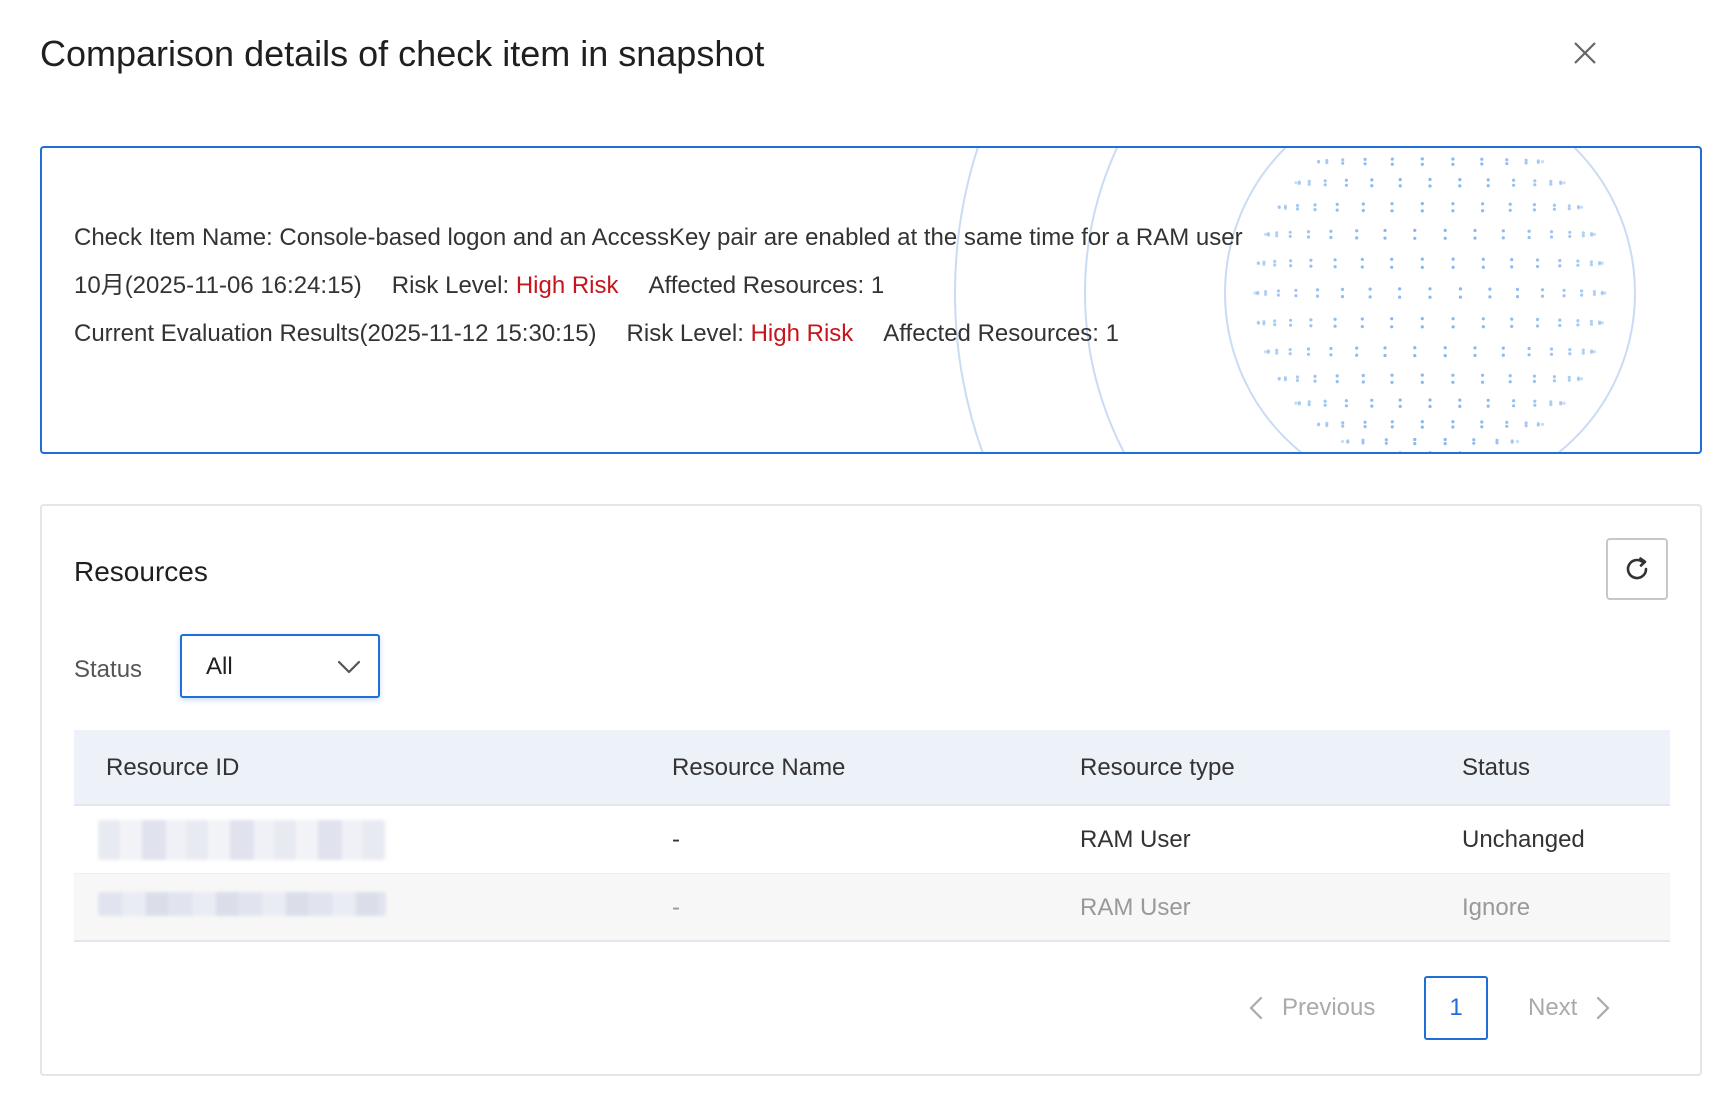 The width and height of the screenshot is (1730, 1116). Describe the element at coordinates (108, 669) in the screenshot. I see `status-filter-label: Status` at that location.